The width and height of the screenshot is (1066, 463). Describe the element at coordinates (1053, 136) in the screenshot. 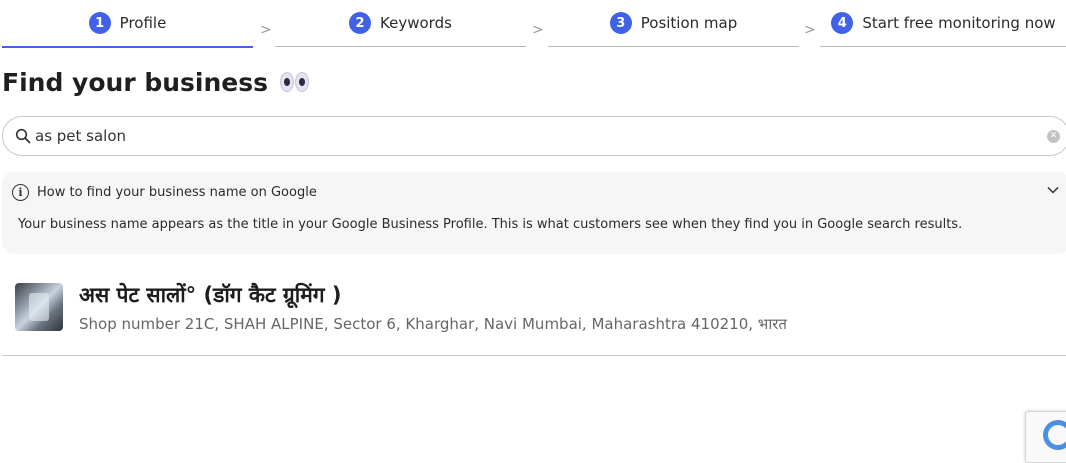

I see `clear-icon: ✕` at that location.